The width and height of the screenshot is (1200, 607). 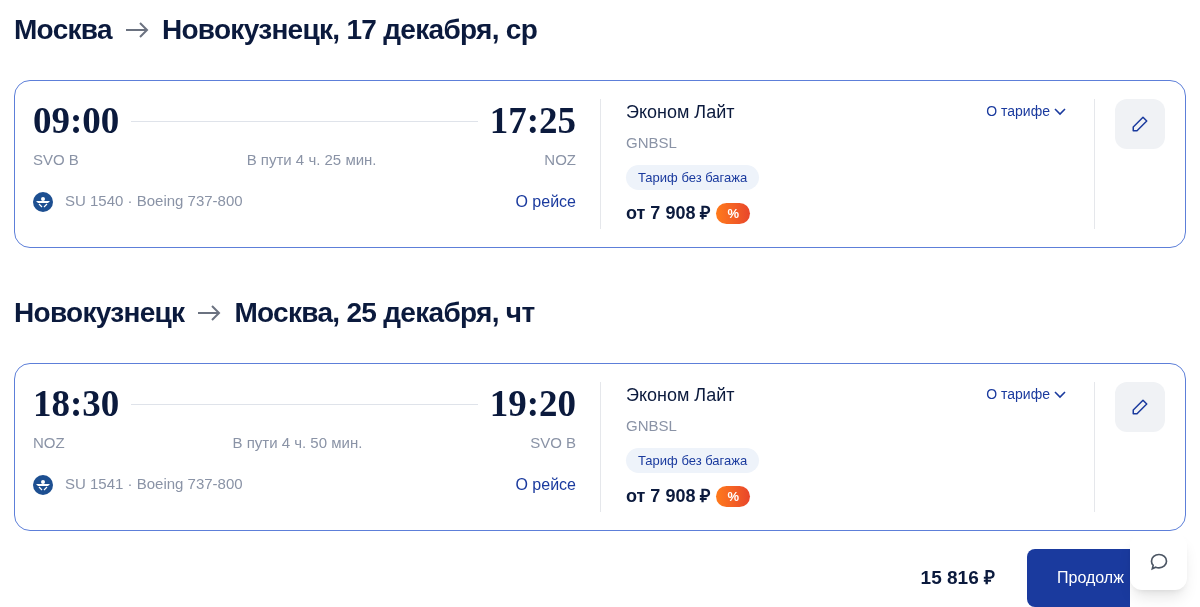 What do you see at coordinates (384, 313) in the screenshot?
I see `route-destination: Москва, 25 декабря, чт` at bounding box center [384, 313].